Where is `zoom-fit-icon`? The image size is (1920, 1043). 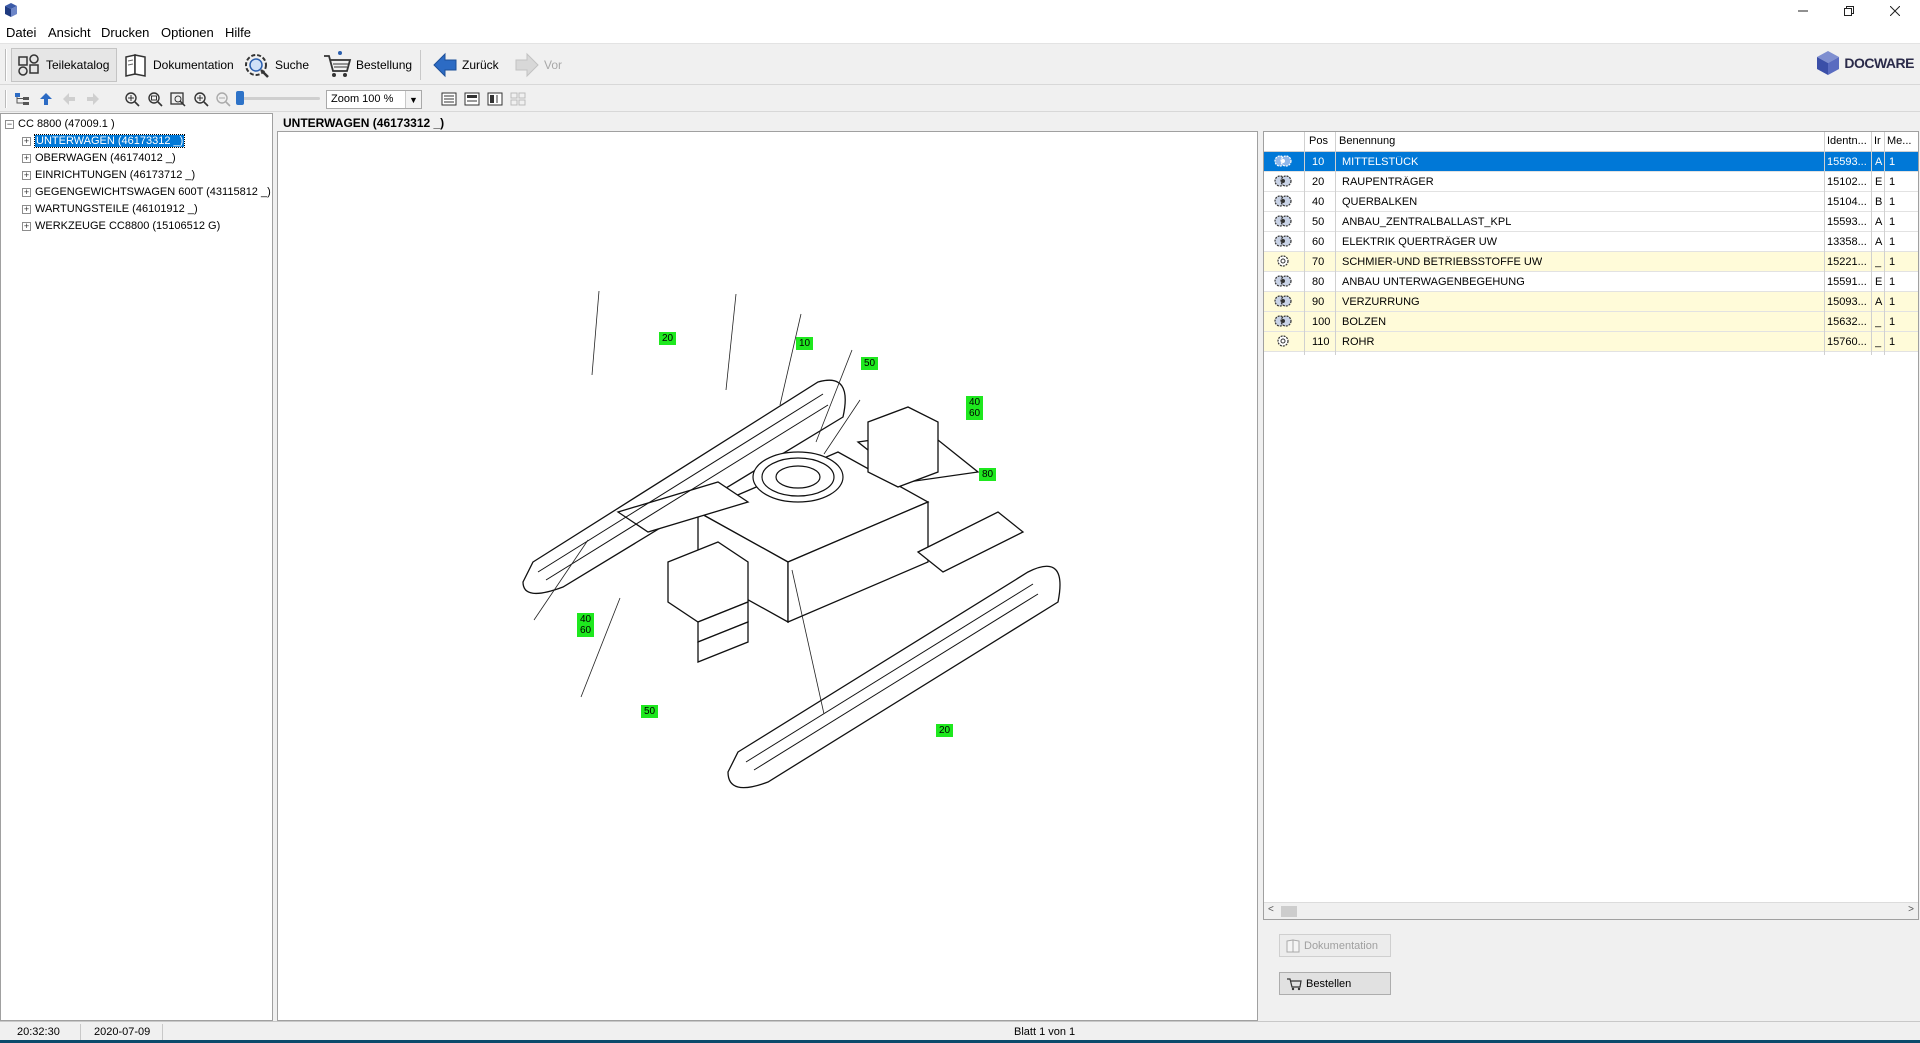
zoom-fit-icon is located at coordinates (132, 99).